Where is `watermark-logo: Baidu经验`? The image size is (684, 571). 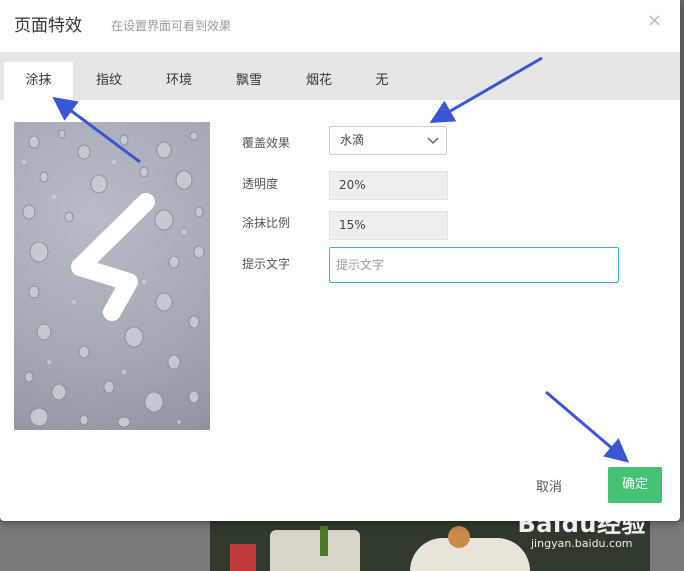
watermark-logo: Baidu经验 is located at coordinates (581, 524).